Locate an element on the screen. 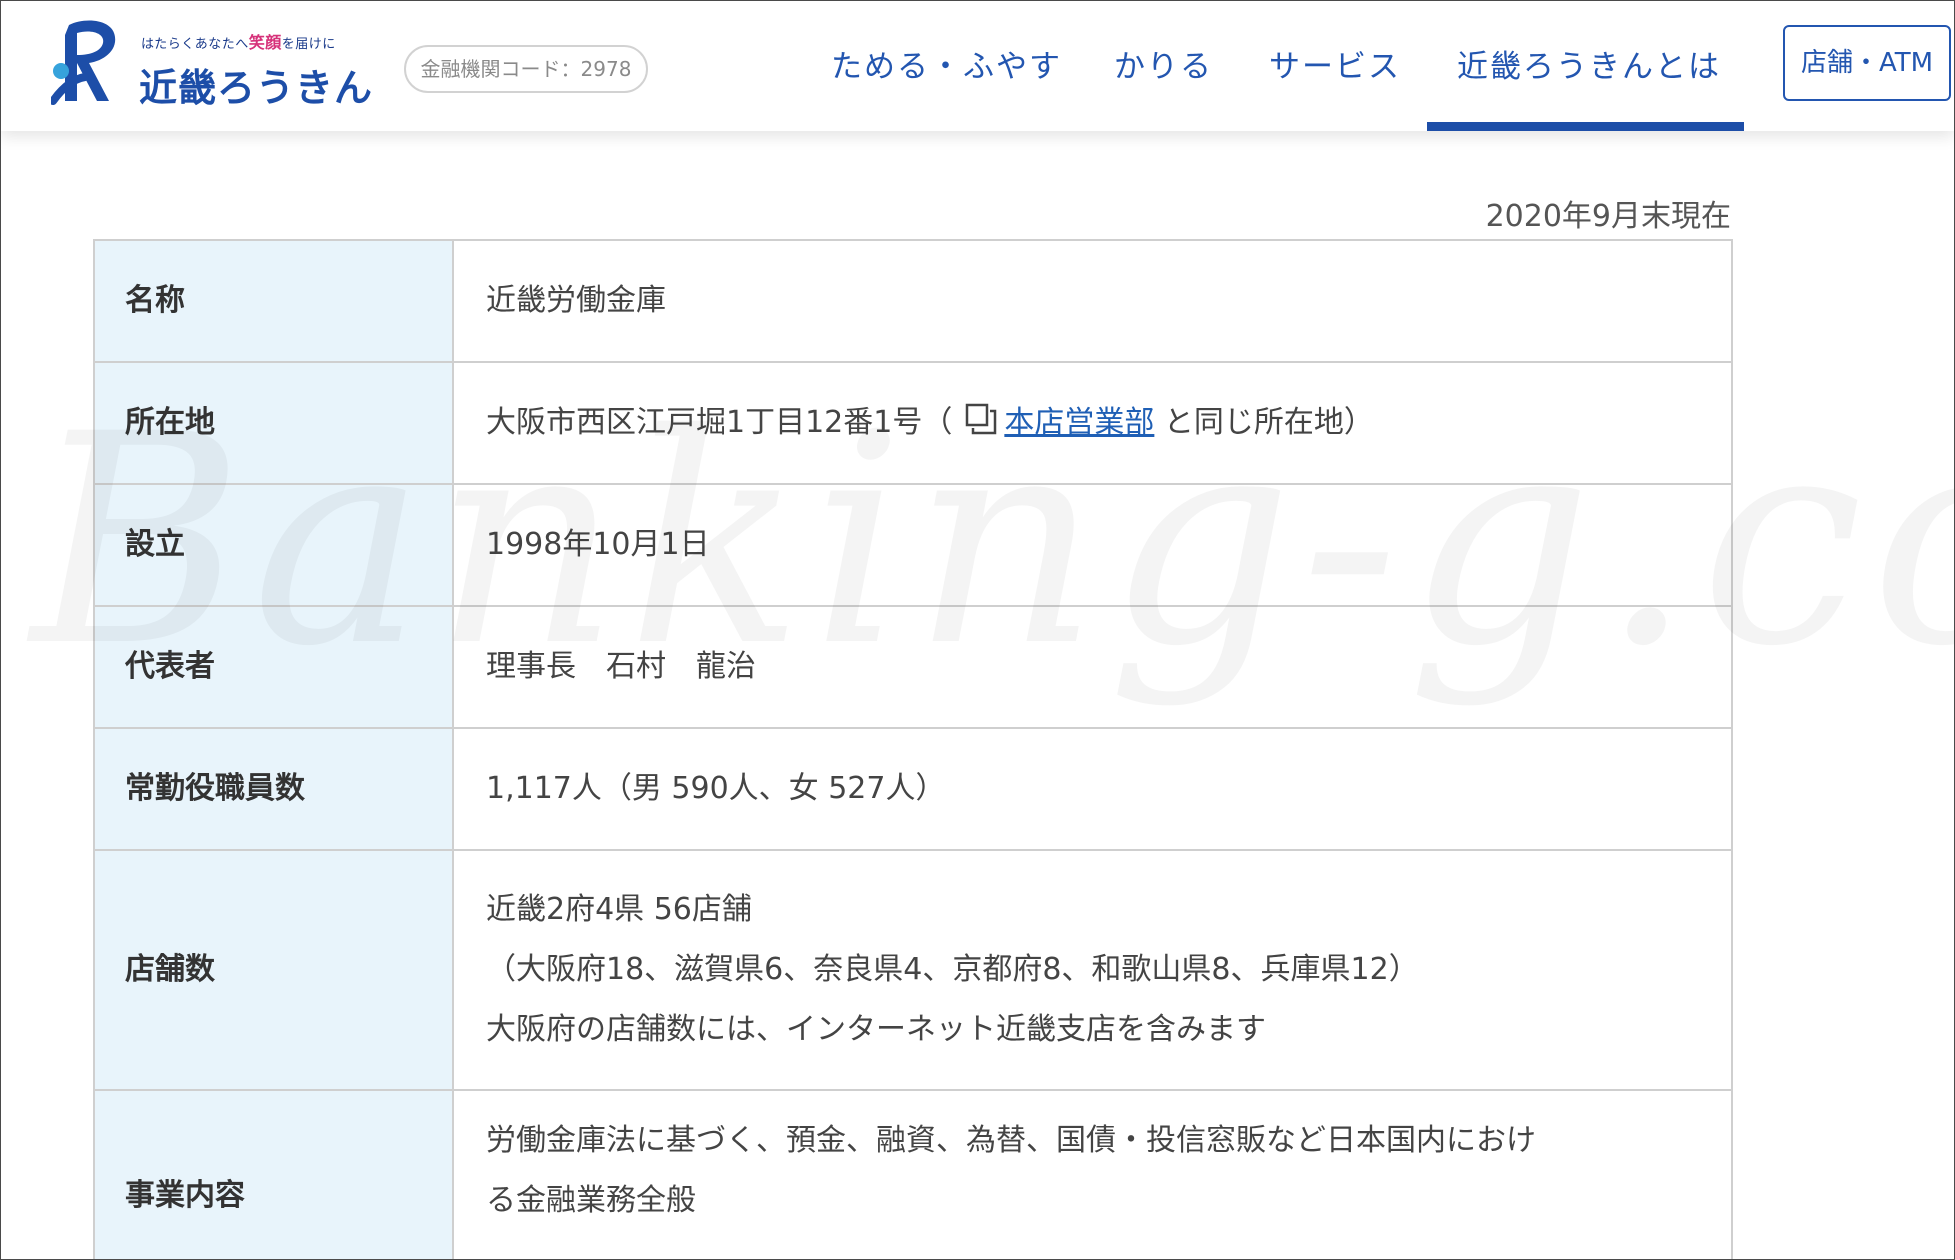 The height and width of the screenshot is (1260, 1955). row-label: 名称 is located at coordinates (273, 301).